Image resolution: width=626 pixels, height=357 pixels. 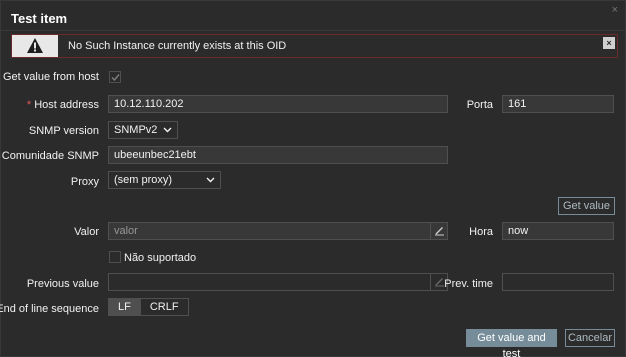 I want to click on warning-icon, so click(x=35, y=46).